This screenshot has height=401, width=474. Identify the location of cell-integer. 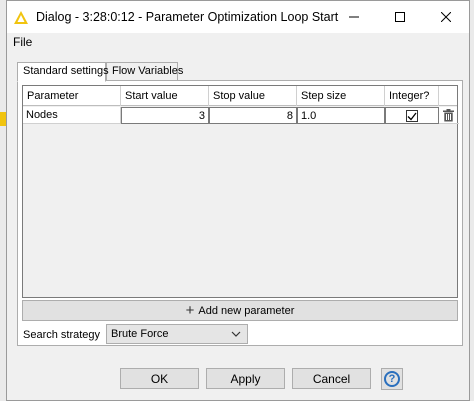
(412, 115).